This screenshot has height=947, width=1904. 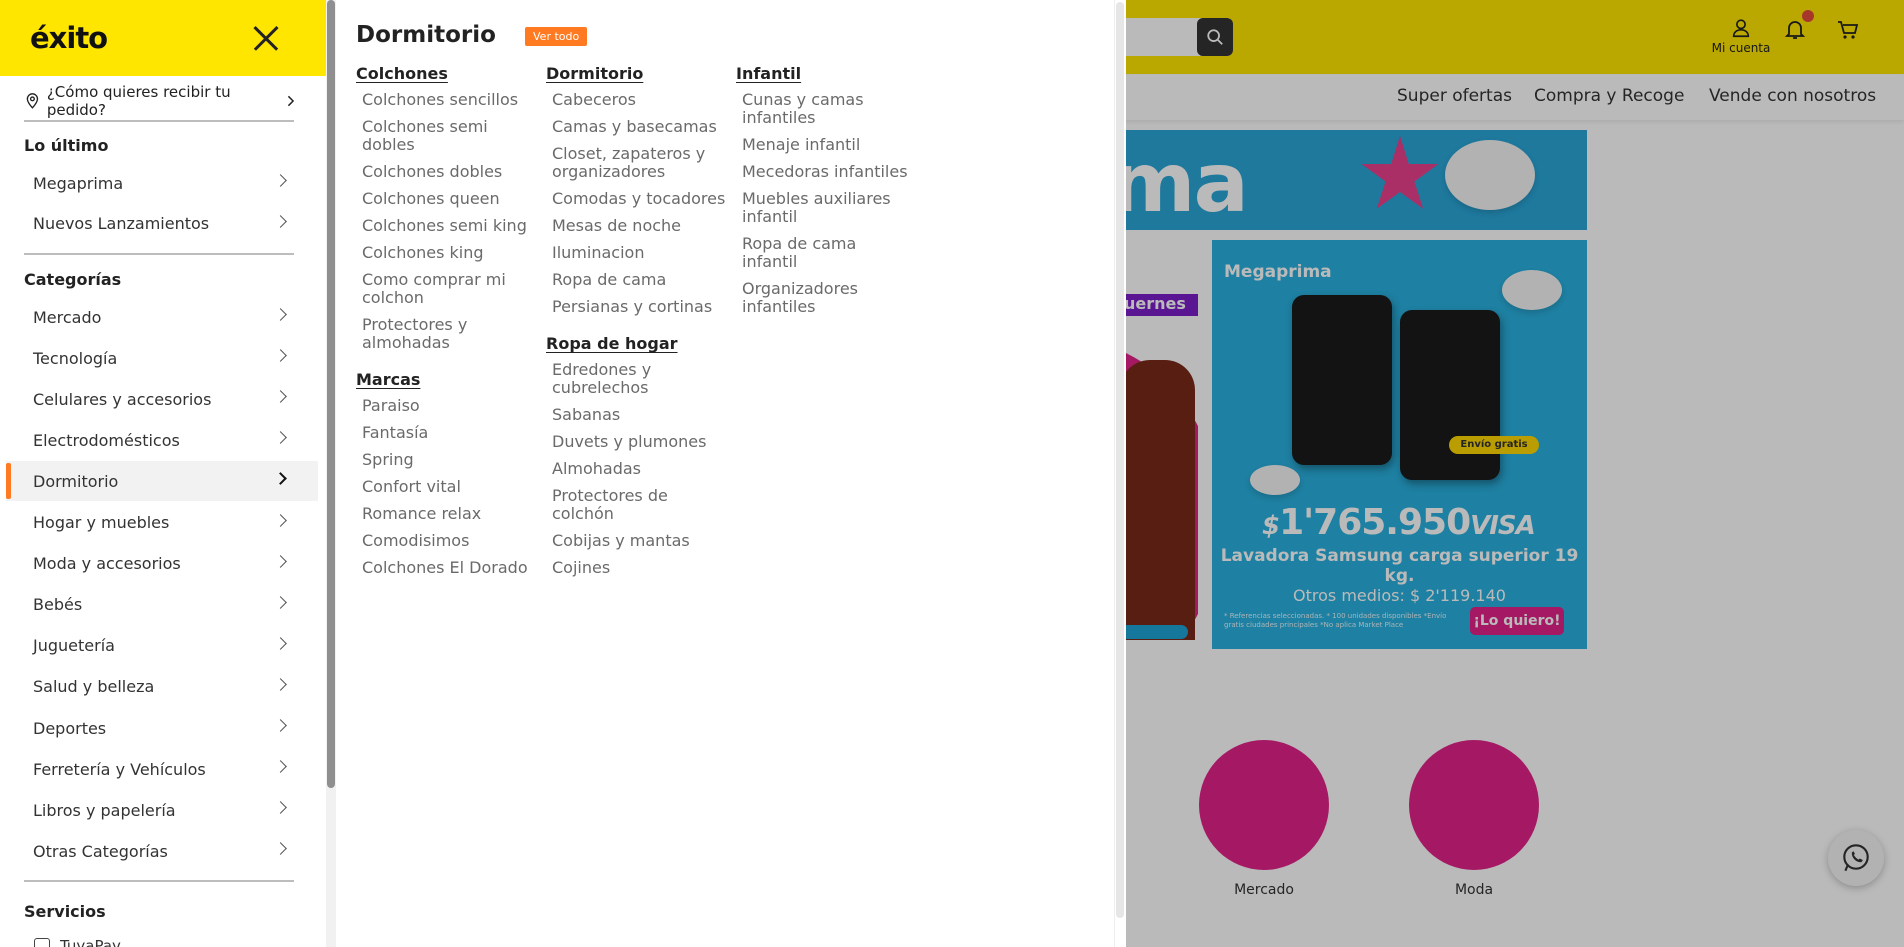 What do you see at coordinates (446, 334) in the screenshot?
I see `submenu-link-protectores-y-almohadas: Protectores y almohadas` at bounding box center [446, 334].